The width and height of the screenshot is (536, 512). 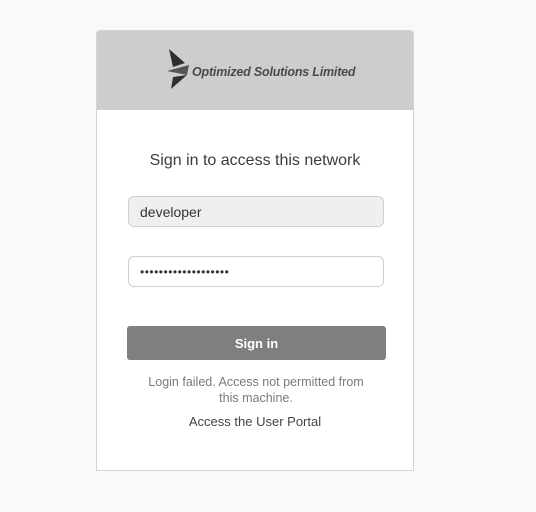 I want to click on company-logo-icon, so click(x=178, y=69).